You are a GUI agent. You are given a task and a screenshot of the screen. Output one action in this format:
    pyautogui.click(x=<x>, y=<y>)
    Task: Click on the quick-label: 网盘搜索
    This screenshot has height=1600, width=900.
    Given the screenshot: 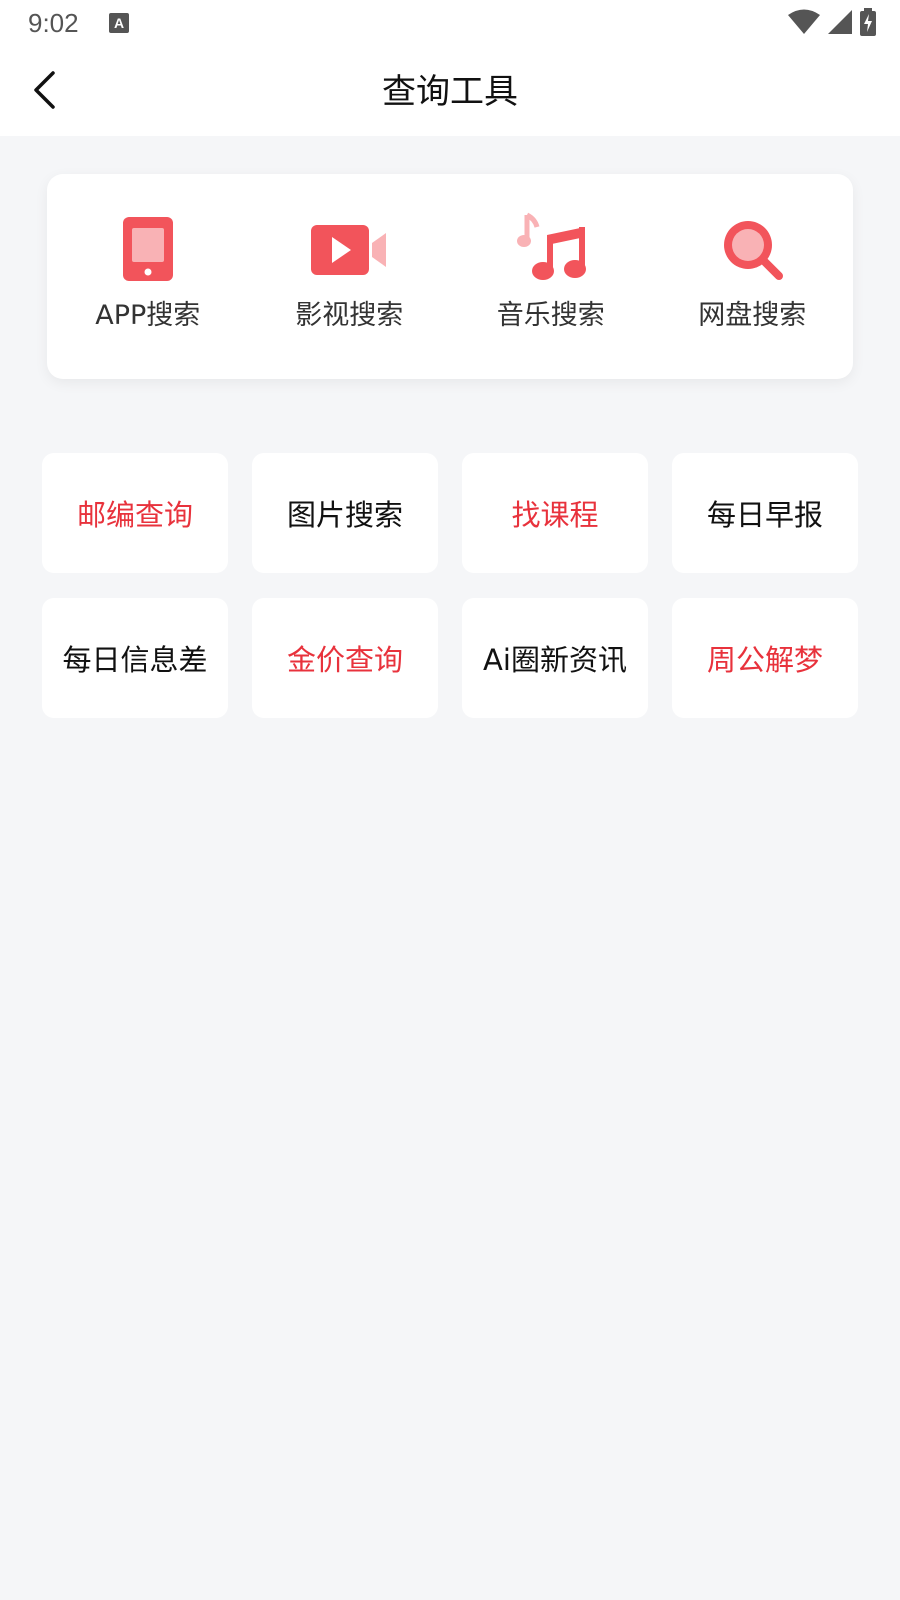 What is the action you would take?
    pyautogui.click(x=752, y=315)
    